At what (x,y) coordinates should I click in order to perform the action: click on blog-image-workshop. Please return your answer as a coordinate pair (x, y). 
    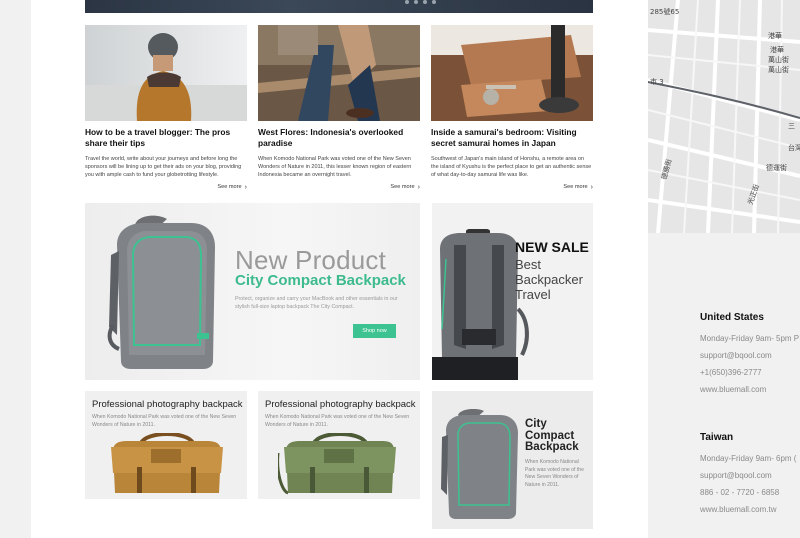
    Looking at the image, I should click on (512, 73).